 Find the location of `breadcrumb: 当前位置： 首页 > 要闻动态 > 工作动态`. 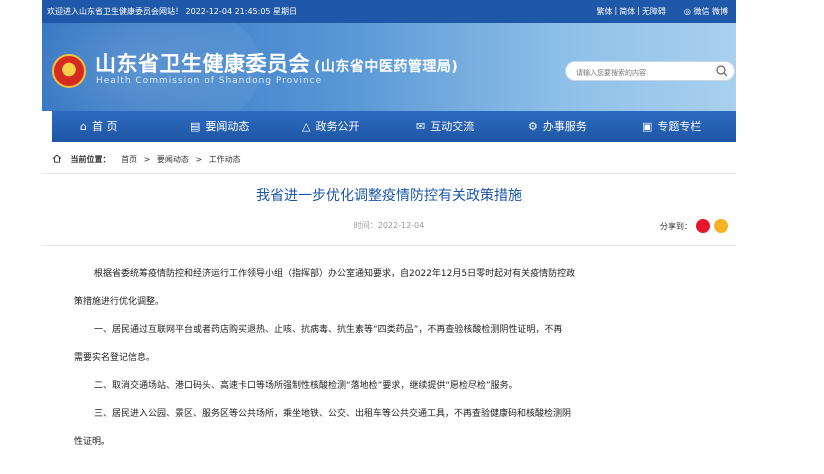

breadcrumb: 当前位置： 首页 > 要闻动态 > 工作动态 is located at coordinates (146, 159).